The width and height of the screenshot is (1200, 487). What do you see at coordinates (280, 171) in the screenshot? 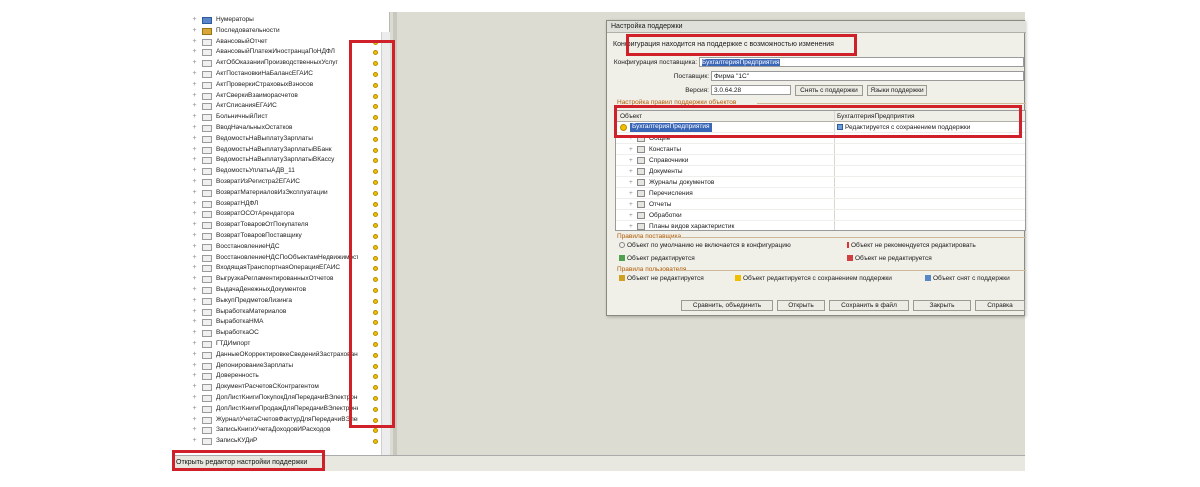
I see `tree-item: + ВедомостьУплатыАДВ_11` at bounding box center [280, 171].